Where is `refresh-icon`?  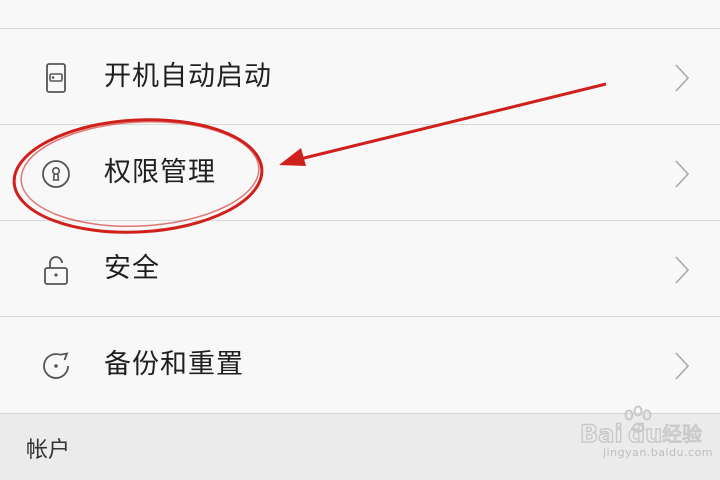
refresh-icon is located at coordinates (56, 365).